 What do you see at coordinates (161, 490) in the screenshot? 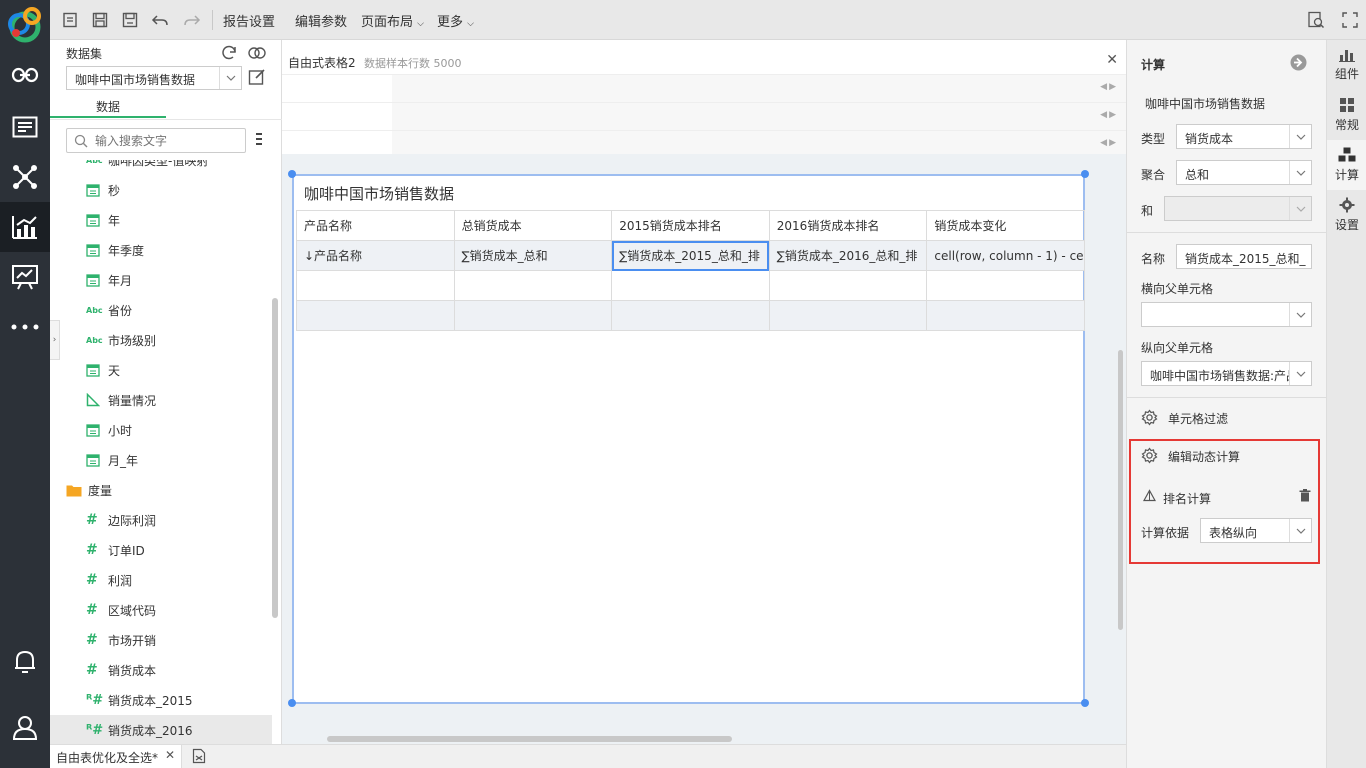
I see `field-folder: 度量` at bounding box center [161, 490].